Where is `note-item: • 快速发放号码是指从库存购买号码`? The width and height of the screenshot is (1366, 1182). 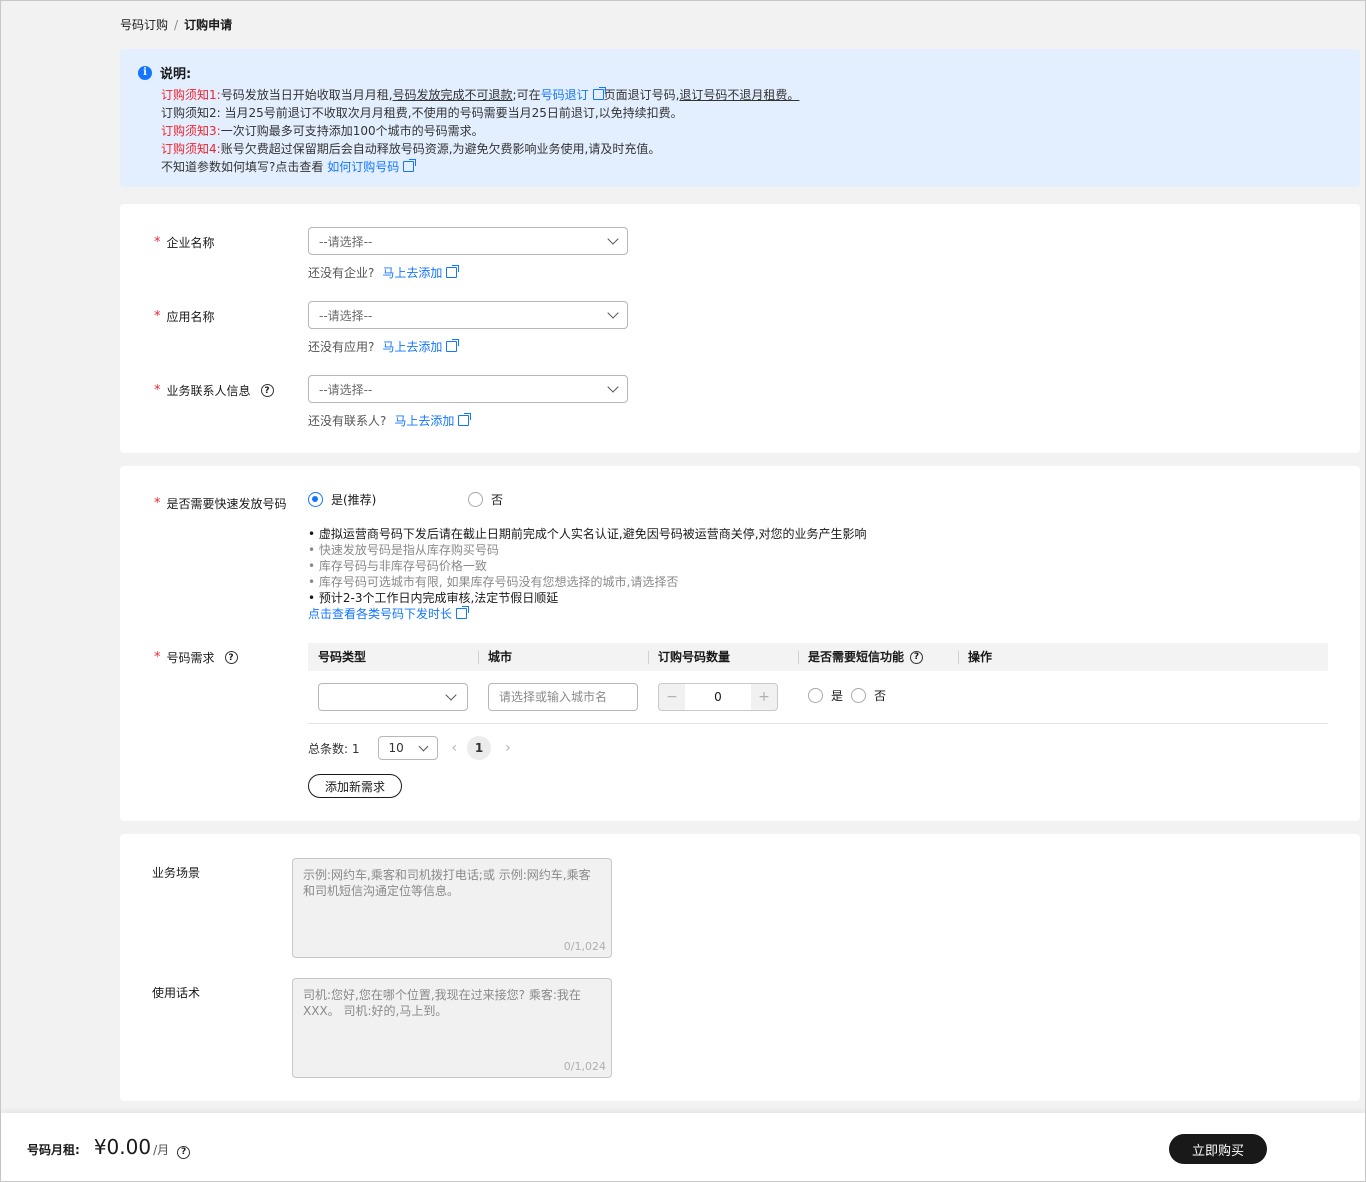 note-item: • 快速发放号码是指从库存购买号码 is located at coordinates (403, 550).